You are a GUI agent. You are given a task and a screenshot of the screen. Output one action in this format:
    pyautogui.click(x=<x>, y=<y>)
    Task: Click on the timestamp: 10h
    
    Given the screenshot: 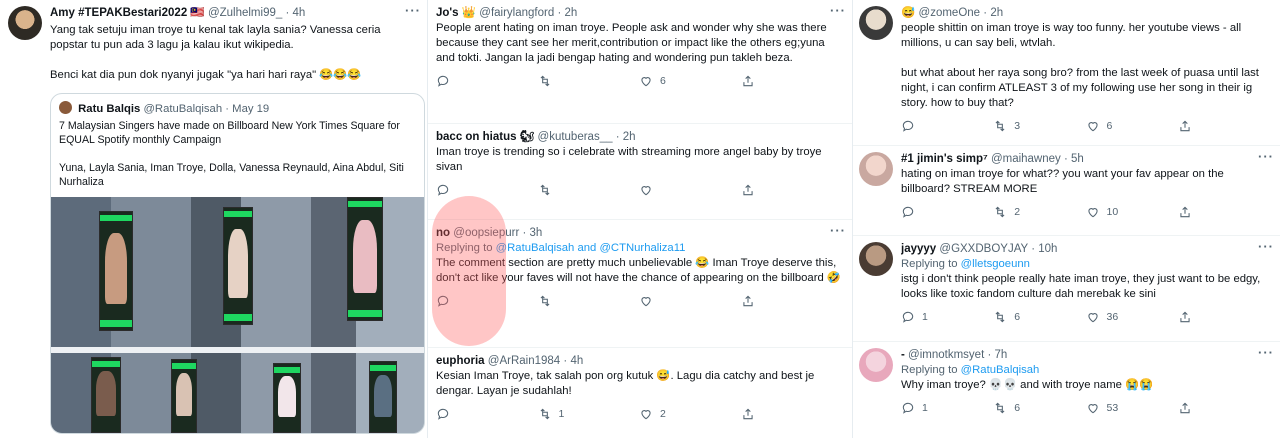 What is the action you would take?
    pyautogui.click(x=1047, y=249)
    